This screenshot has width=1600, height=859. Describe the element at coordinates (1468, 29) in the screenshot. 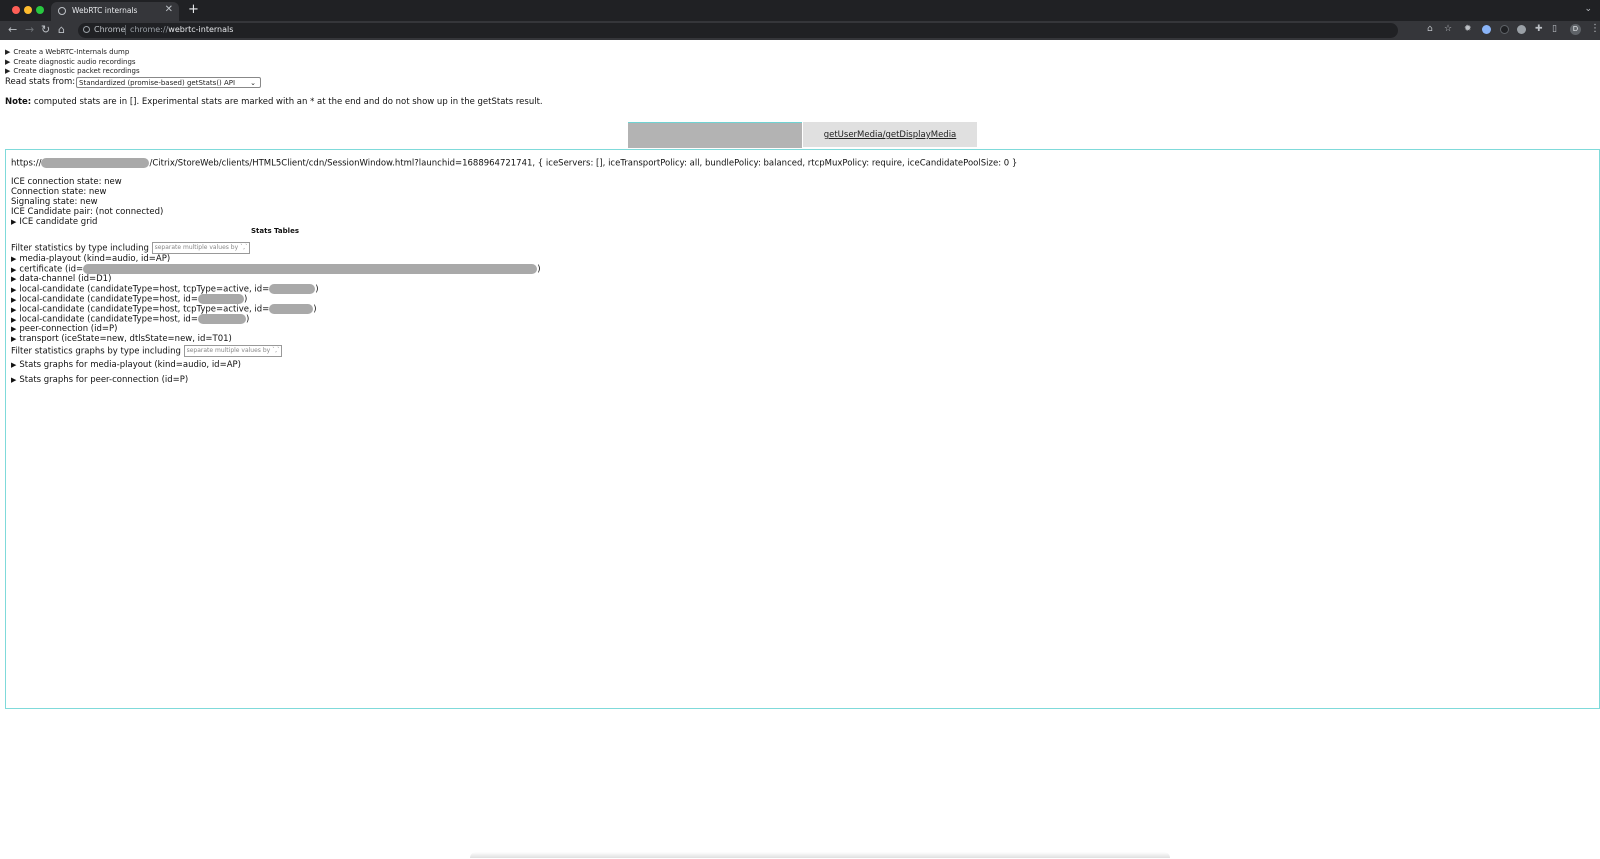

I see `extension-gear-icon: ✹` at that location.